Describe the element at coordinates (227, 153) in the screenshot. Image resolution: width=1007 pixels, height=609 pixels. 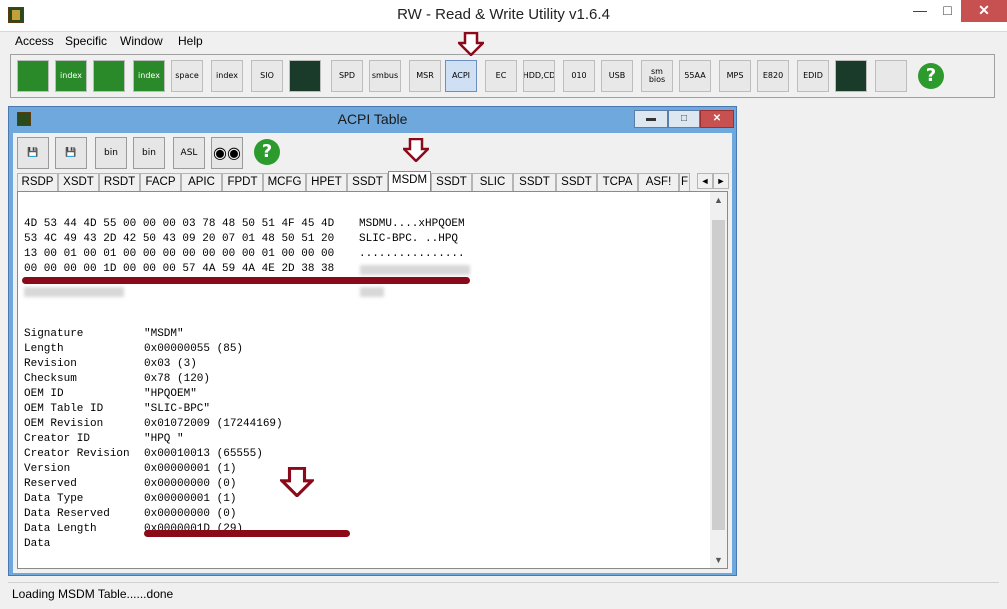
I see `find-icon: ◉◉` at that location.